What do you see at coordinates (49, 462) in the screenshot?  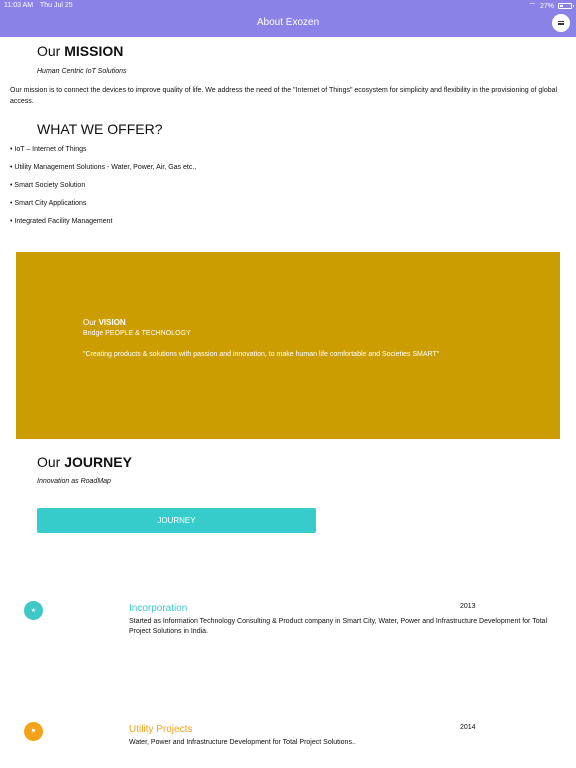 I see `journey-heading-prefix: Our` at bounding box center [49, 462].